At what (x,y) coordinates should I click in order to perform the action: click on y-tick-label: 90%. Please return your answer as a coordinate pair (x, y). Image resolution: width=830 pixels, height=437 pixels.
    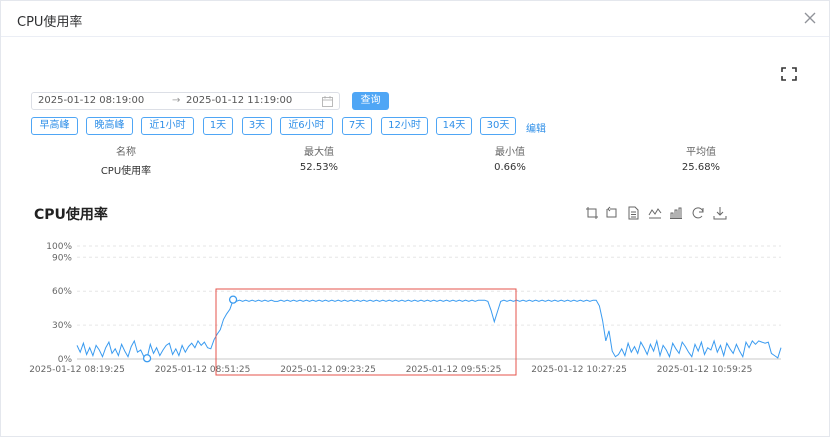
    Looking at the image, I should click on (62, 258).